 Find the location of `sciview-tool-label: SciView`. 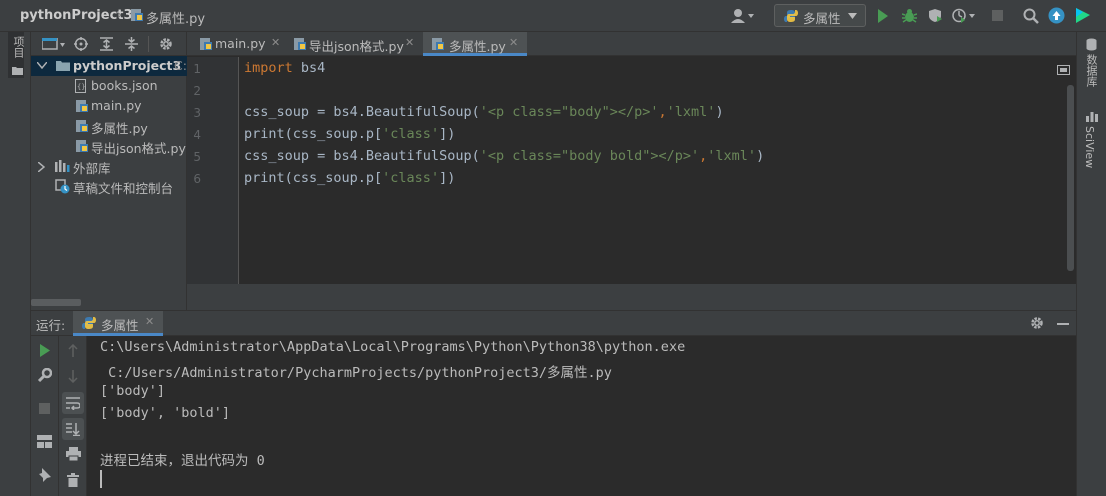

sciview-tool-label: SciView is located at coordinates (1089, 147).